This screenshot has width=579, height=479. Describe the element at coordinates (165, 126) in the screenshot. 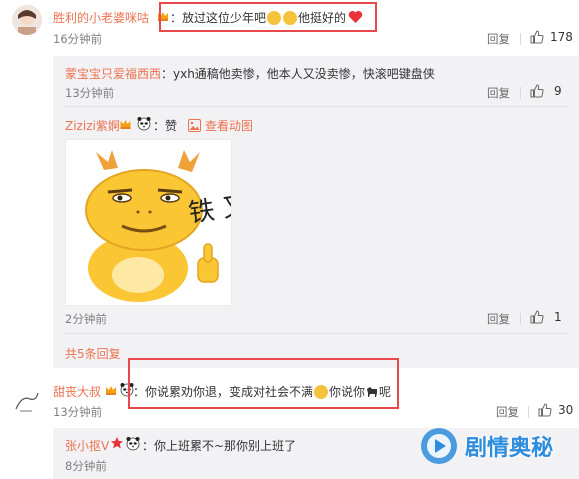

I see `reply-text: ：赞` at that location.